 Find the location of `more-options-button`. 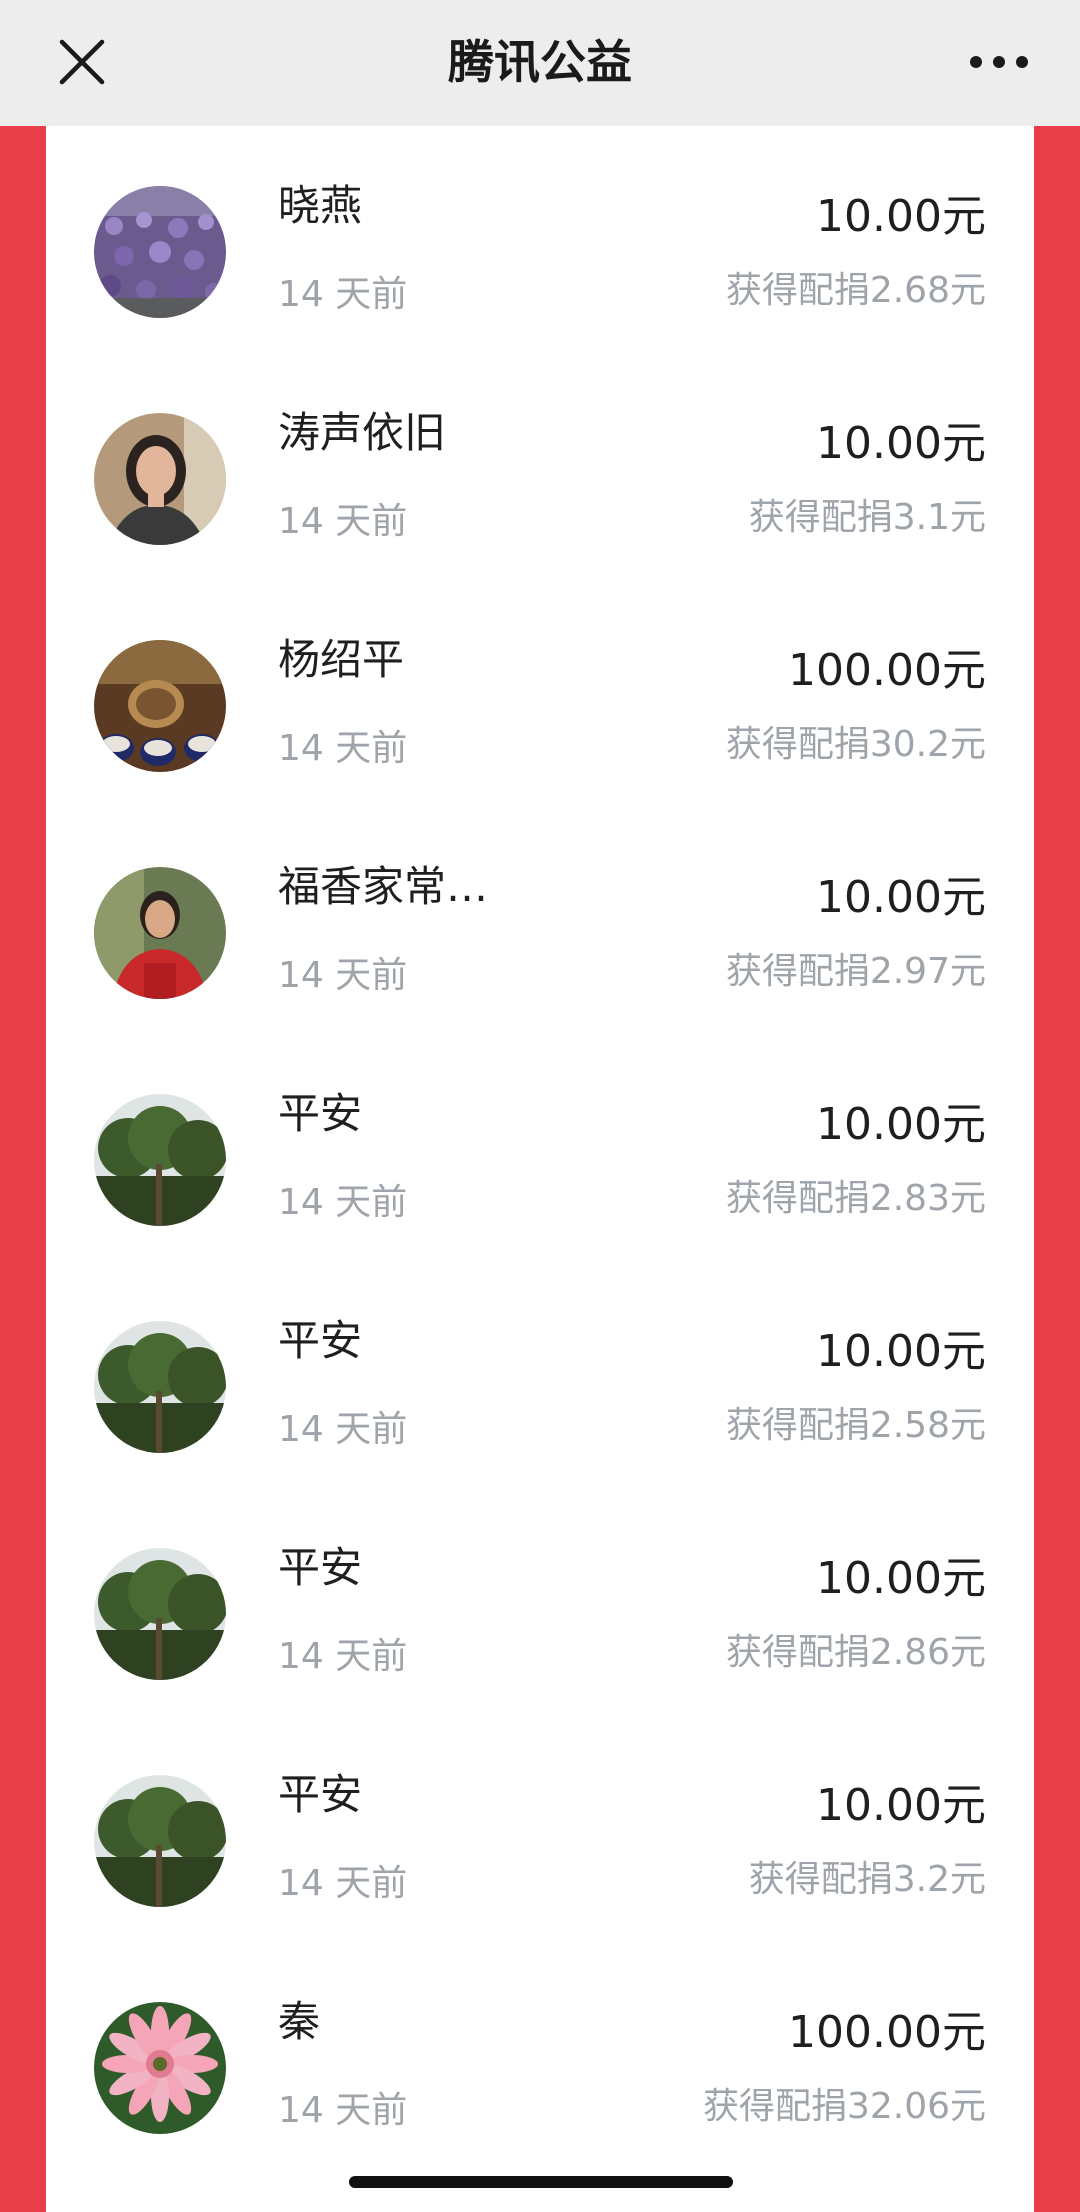

more-options-button is located at coordinates (999, 62).